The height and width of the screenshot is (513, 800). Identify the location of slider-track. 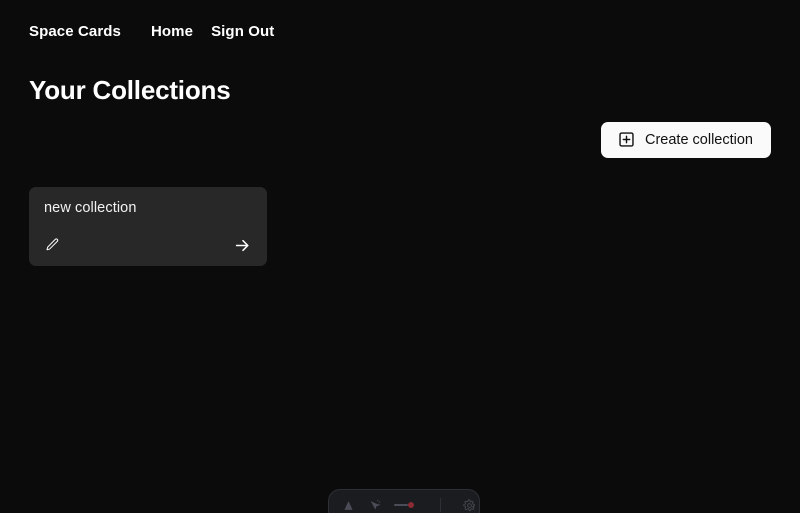
(401, 505).